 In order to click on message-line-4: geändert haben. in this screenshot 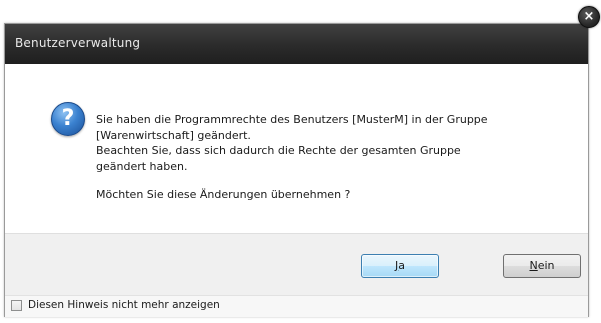, I will do `click(142, 166)`.